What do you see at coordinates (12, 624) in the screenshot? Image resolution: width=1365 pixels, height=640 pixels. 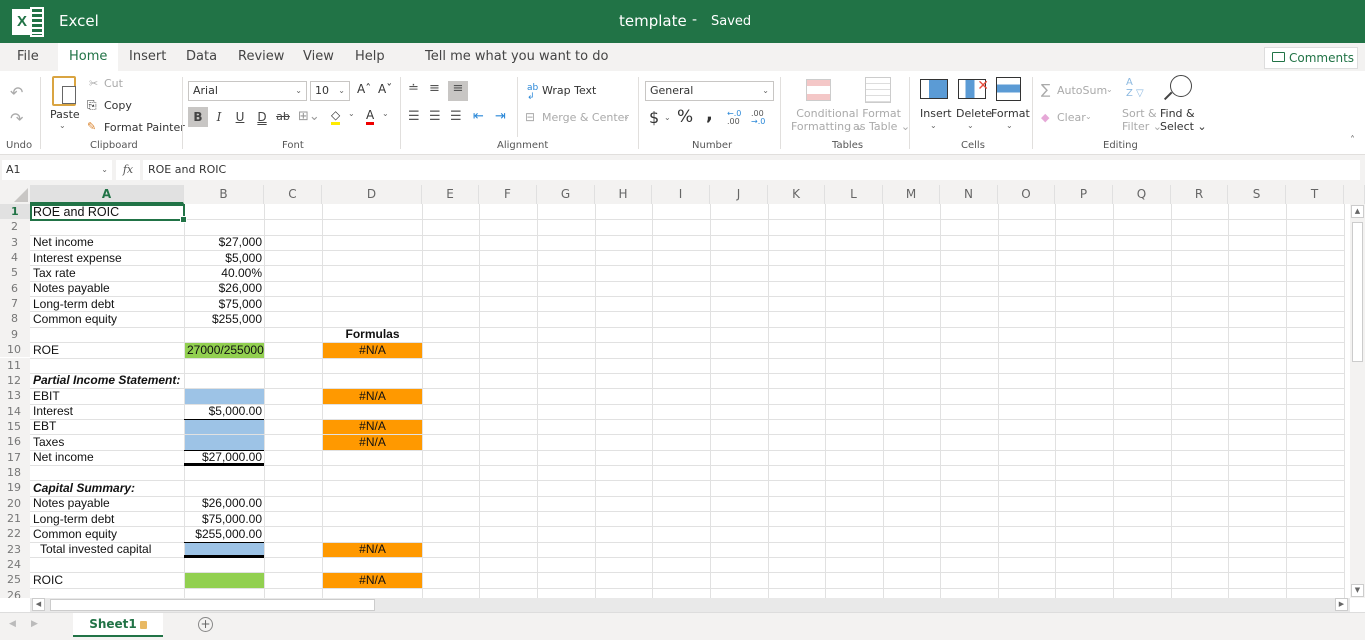 I see `prev-sheet-icon: ◀` at bounding box center [12, 624].